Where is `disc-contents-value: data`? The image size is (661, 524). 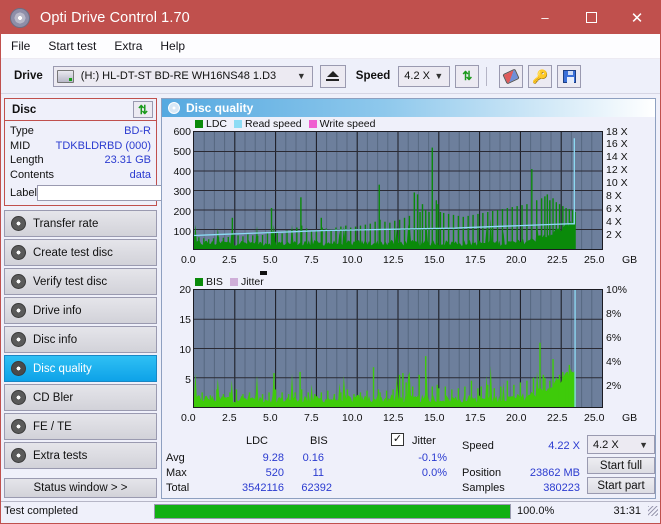
disc-contents-value: data is located at coordinates (140, 174).